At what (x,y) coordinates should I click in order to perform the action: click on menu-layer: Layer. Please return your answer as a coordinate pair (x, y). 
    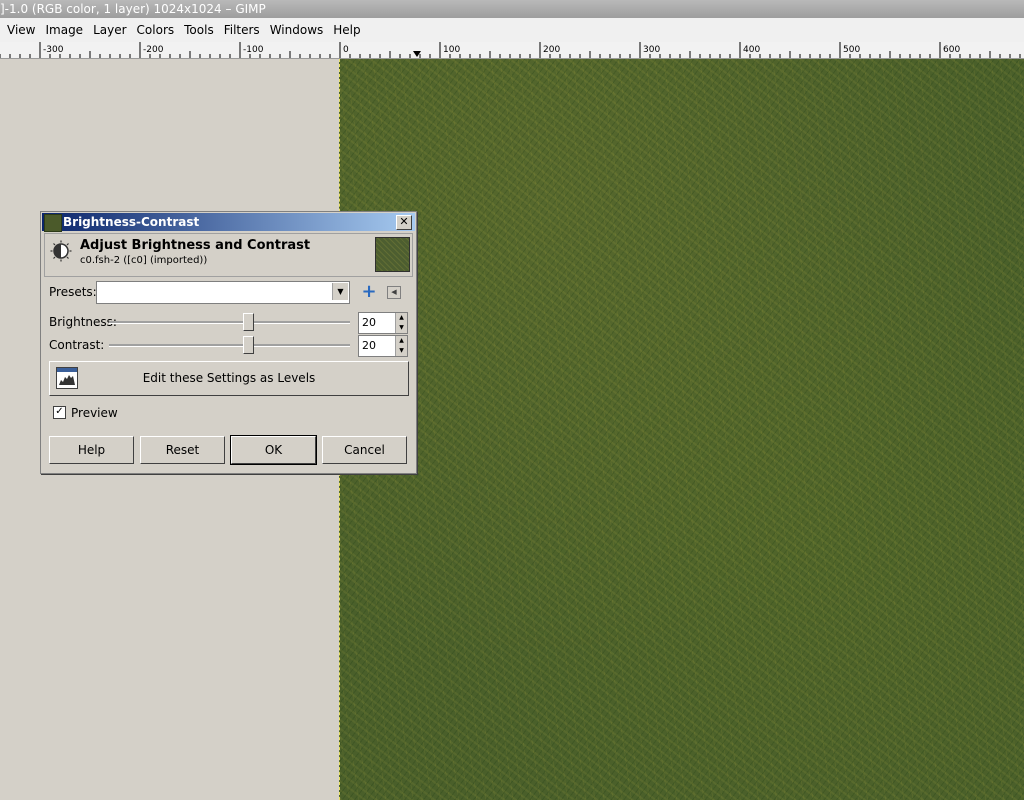
    Looking at the image, I should click on (109, 30).